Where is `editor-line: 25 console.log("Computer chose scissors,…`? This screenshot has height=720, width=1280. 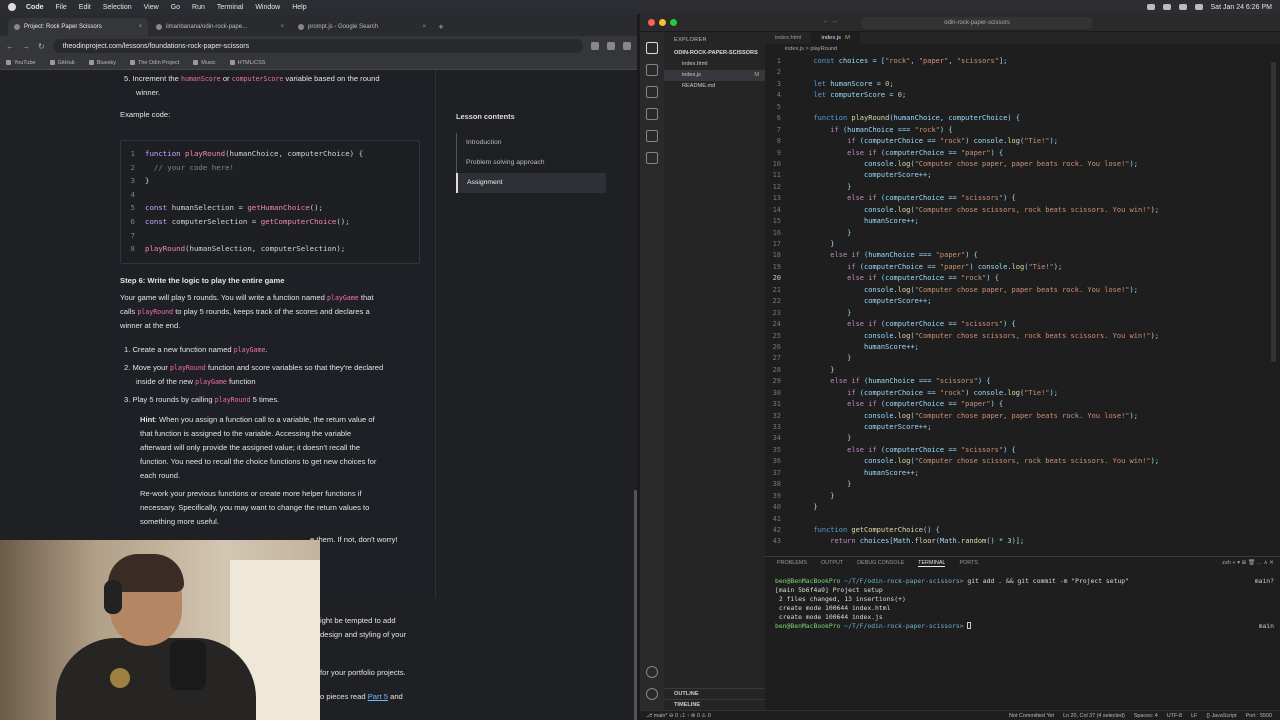
editor-line: 25 console.log("Computer chose scissors,… is located at coordinates (1022, 336).